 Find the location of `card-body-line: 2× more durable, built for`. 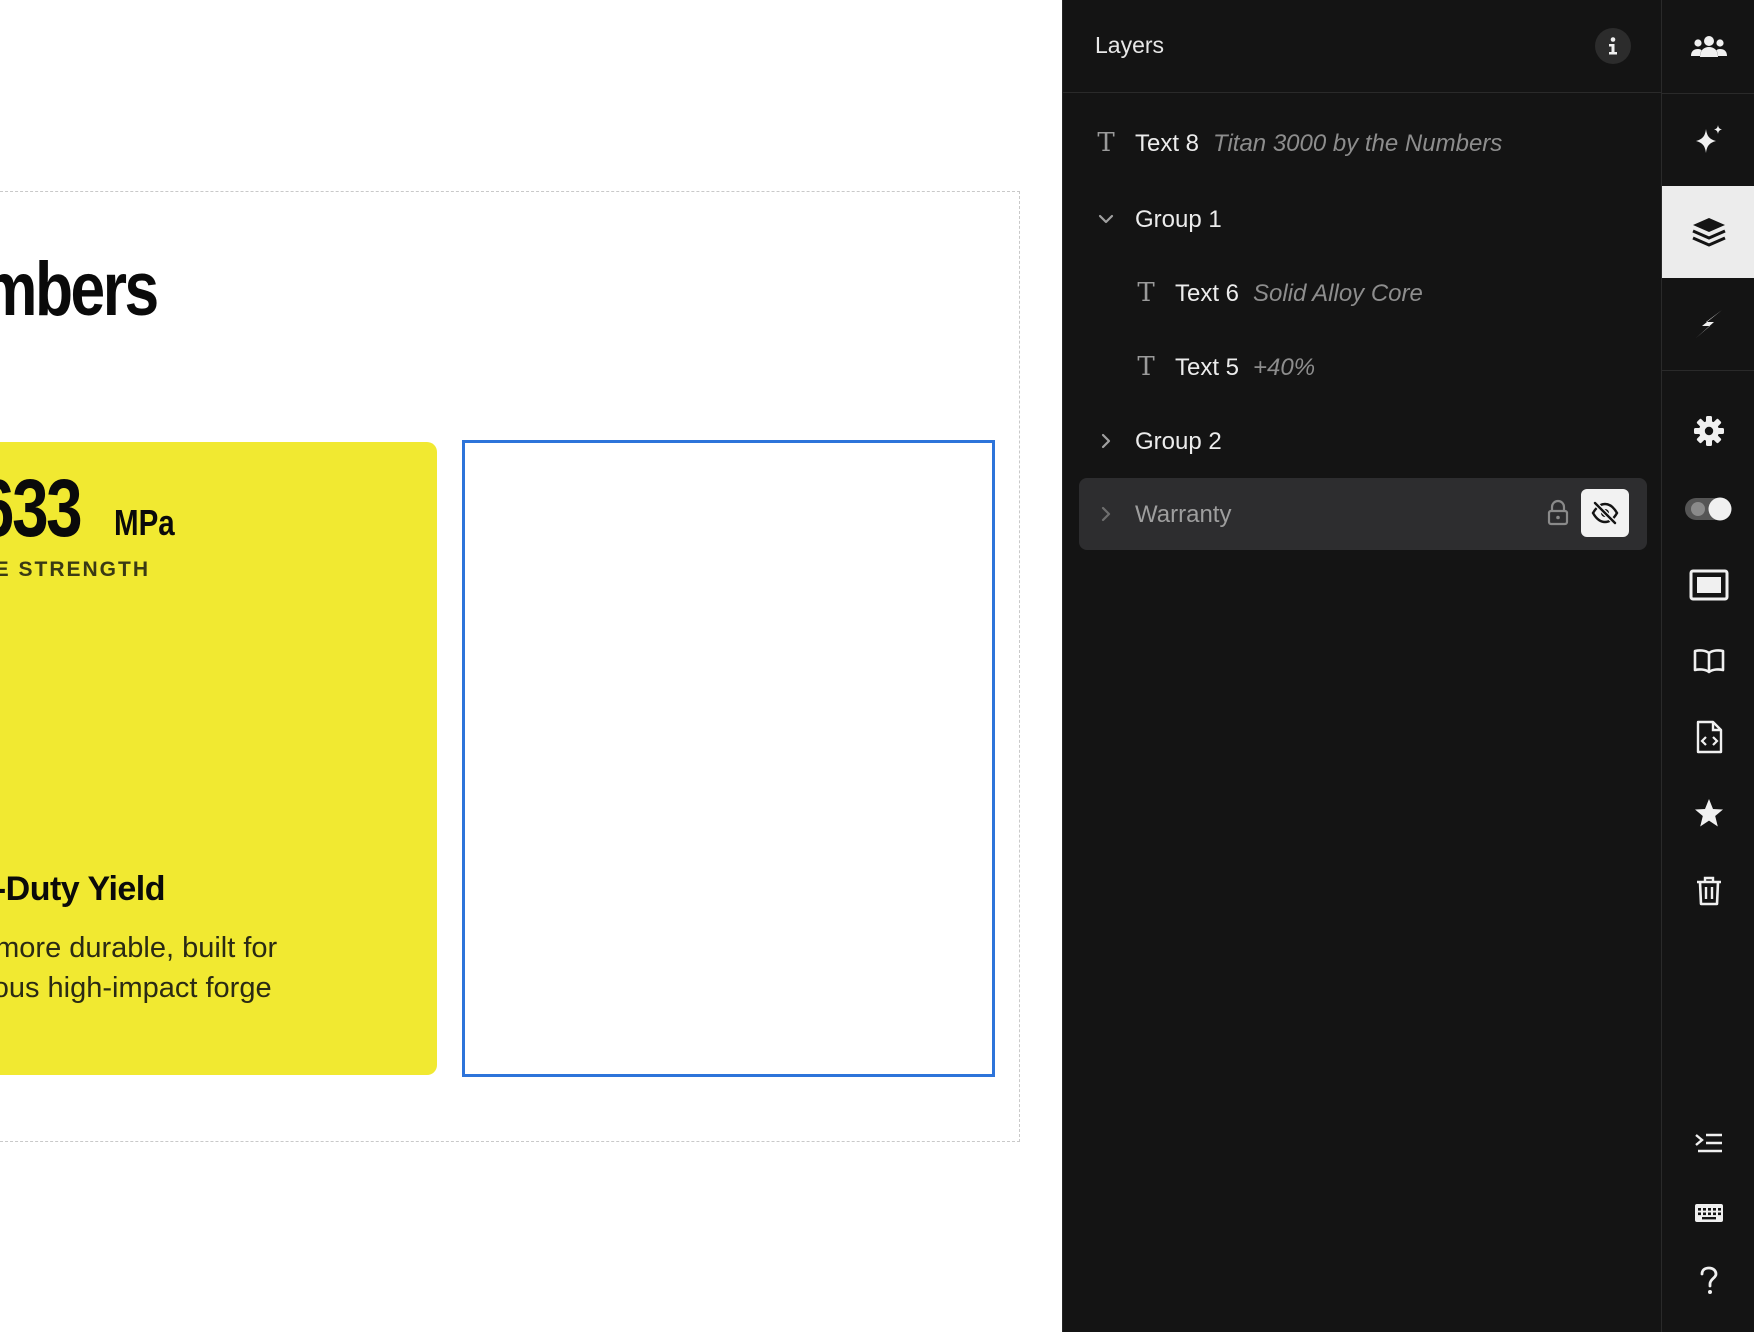

card-body-line: 2× more durable, built for is located at coordinates (139, 948).